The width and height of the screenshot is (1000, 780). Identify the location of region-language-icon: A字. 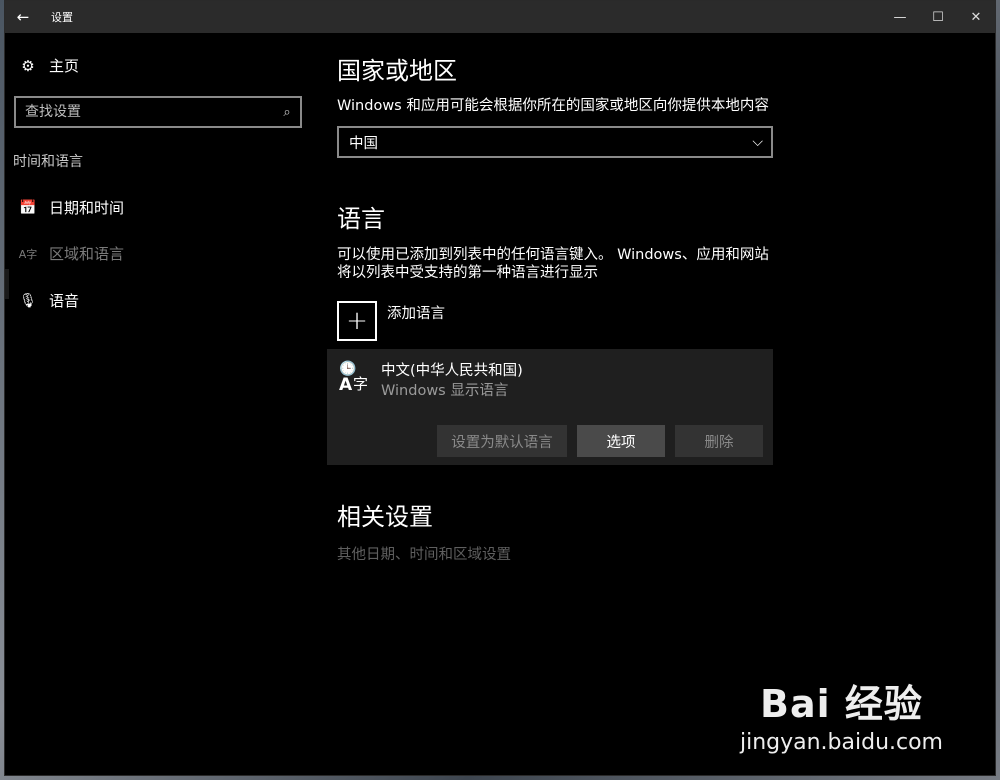
(28, 254).